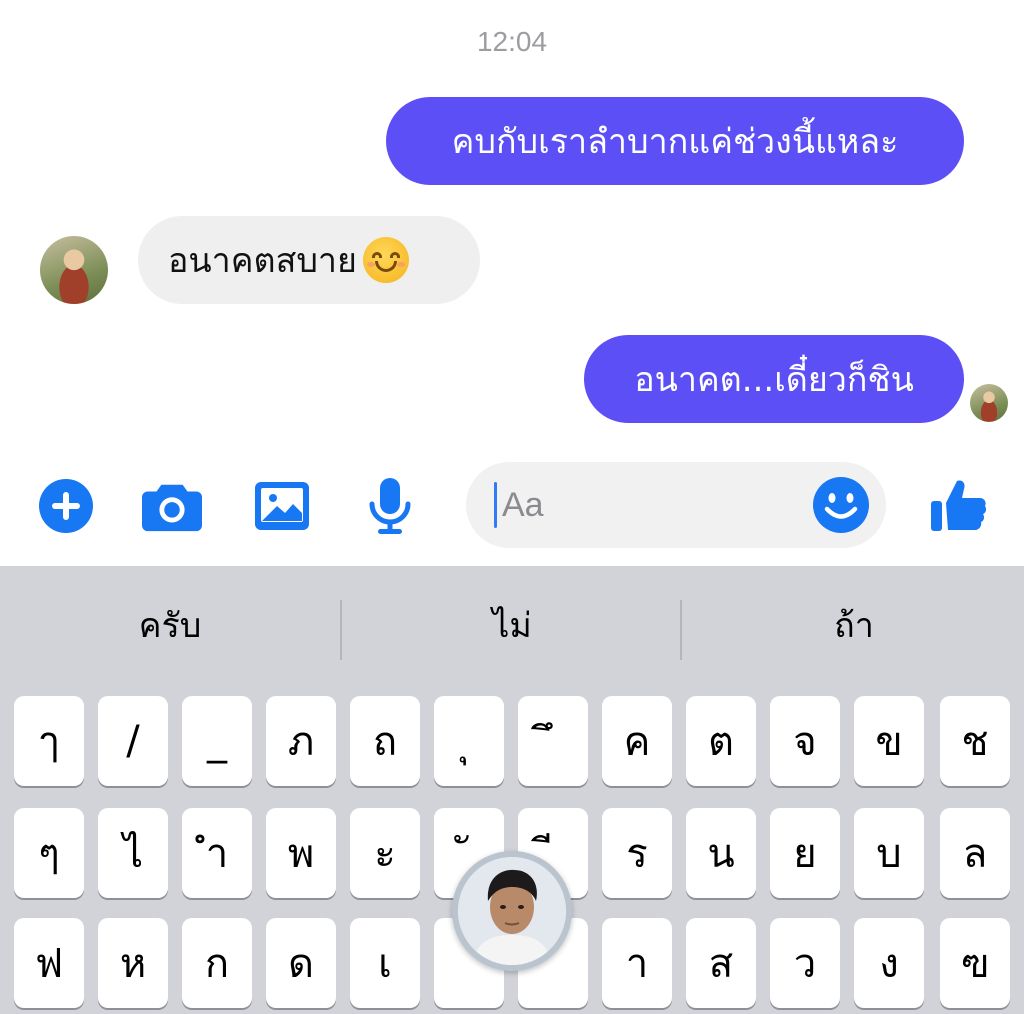  What do you see at coordinates (805, 741) in the screenshot?
I see `keyboard-key: จ` at bounding box center [805, 741].